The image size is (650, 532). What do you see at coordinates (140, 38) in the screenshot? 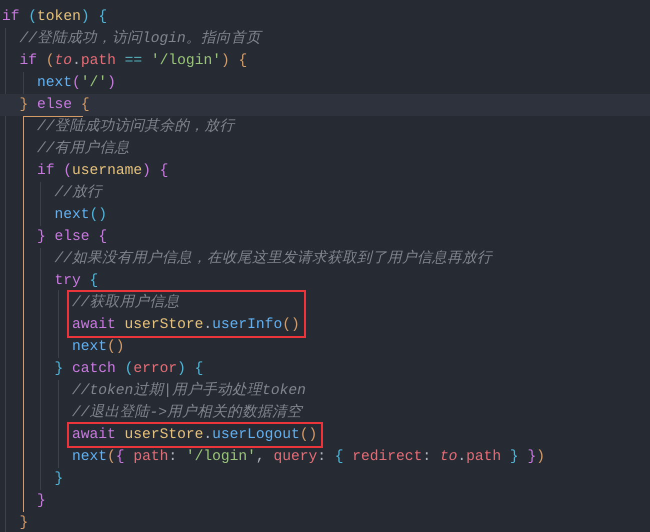
I see `code-line: //登陆成功，访问login。指向首页` at bounding box center [140, 38].